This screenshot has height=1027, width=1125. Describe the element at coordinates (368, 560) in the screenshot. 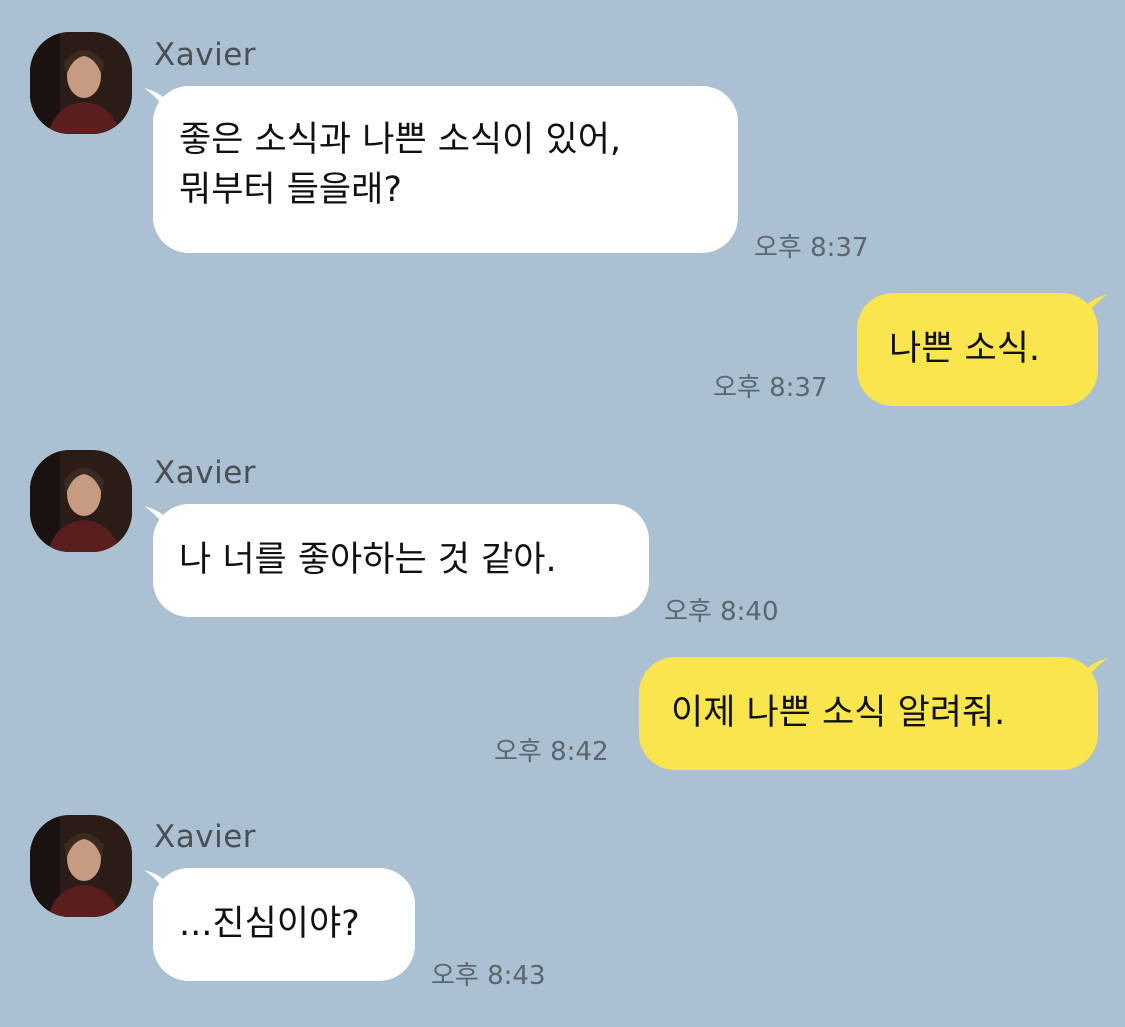

I see `message-text-line: 나 너를 좋아하는 것 같아.` at that location.